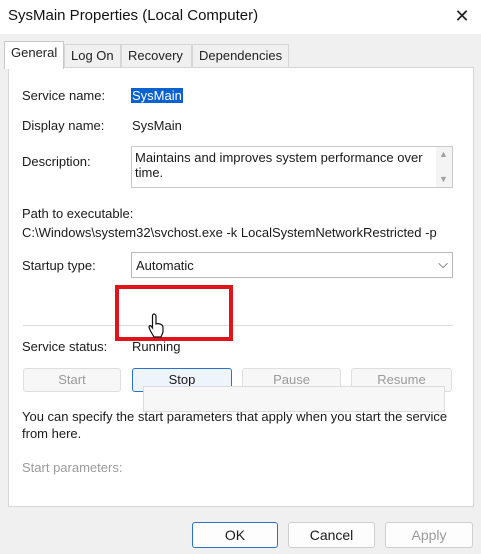 This screenshot has height=554, width=481. Describe the element at coordinates (443, 179) in the screenshot. I see `scroll-down-icon: ▼` at that location.